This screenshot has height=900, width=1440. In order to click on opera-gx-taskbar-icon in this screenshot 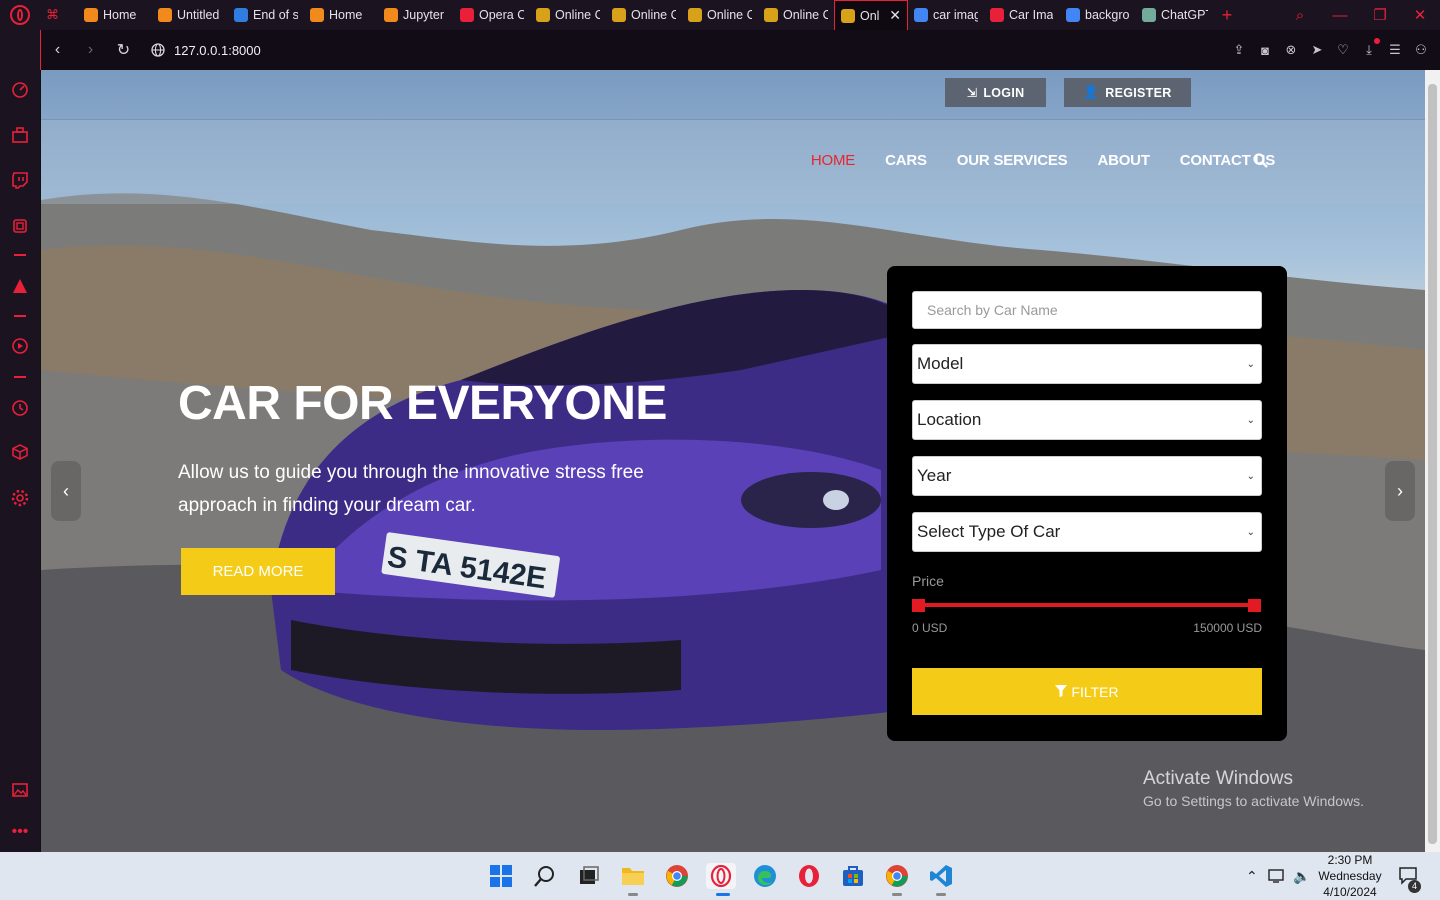, I will do `click(721, 879)`.